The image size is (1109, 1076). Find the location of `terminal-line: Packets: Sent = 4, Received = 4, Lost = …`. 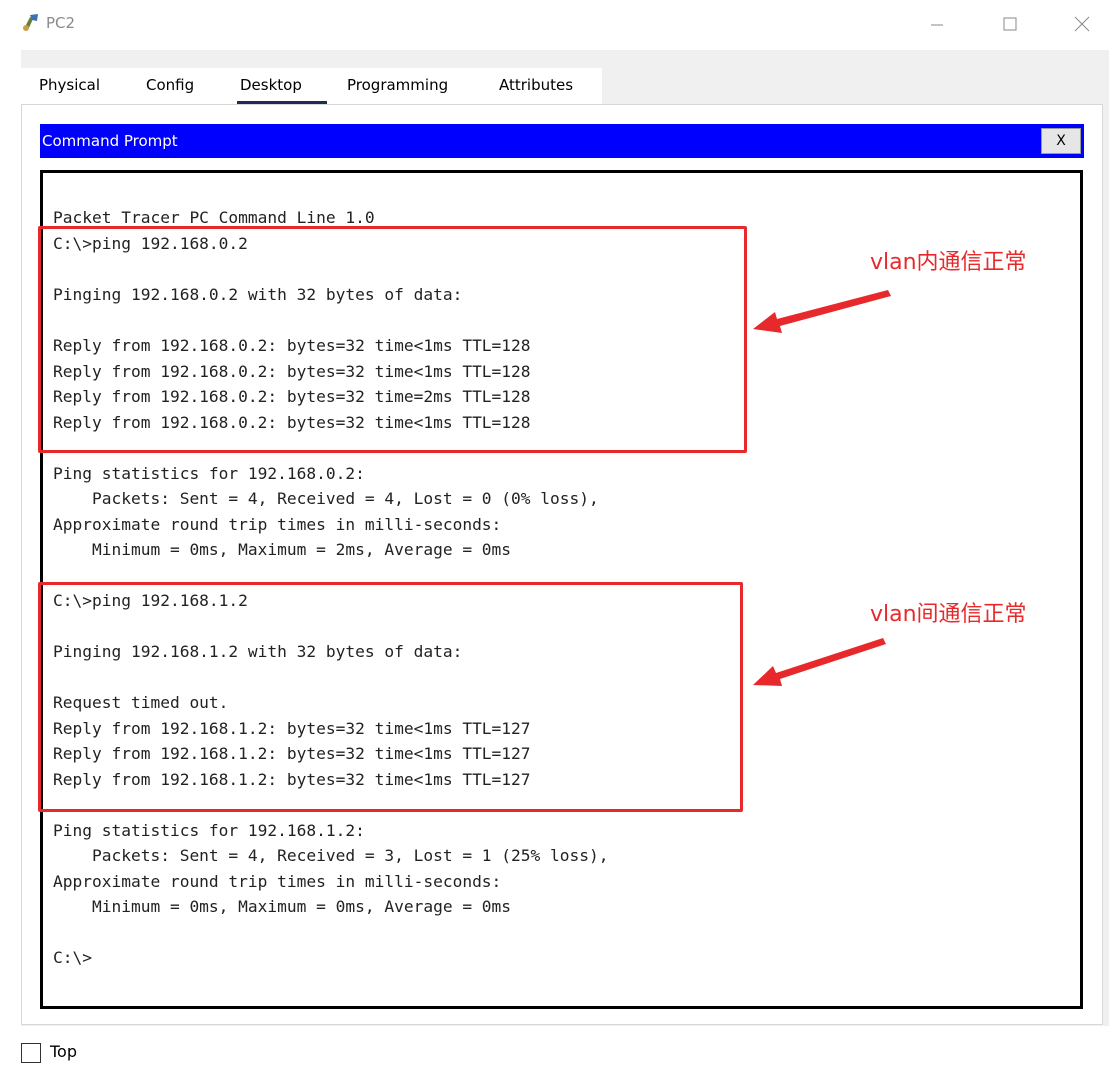

terminal-line: Packets: Sent = 4, Received = 4, Lost = … is located at coordinates (326, 498).